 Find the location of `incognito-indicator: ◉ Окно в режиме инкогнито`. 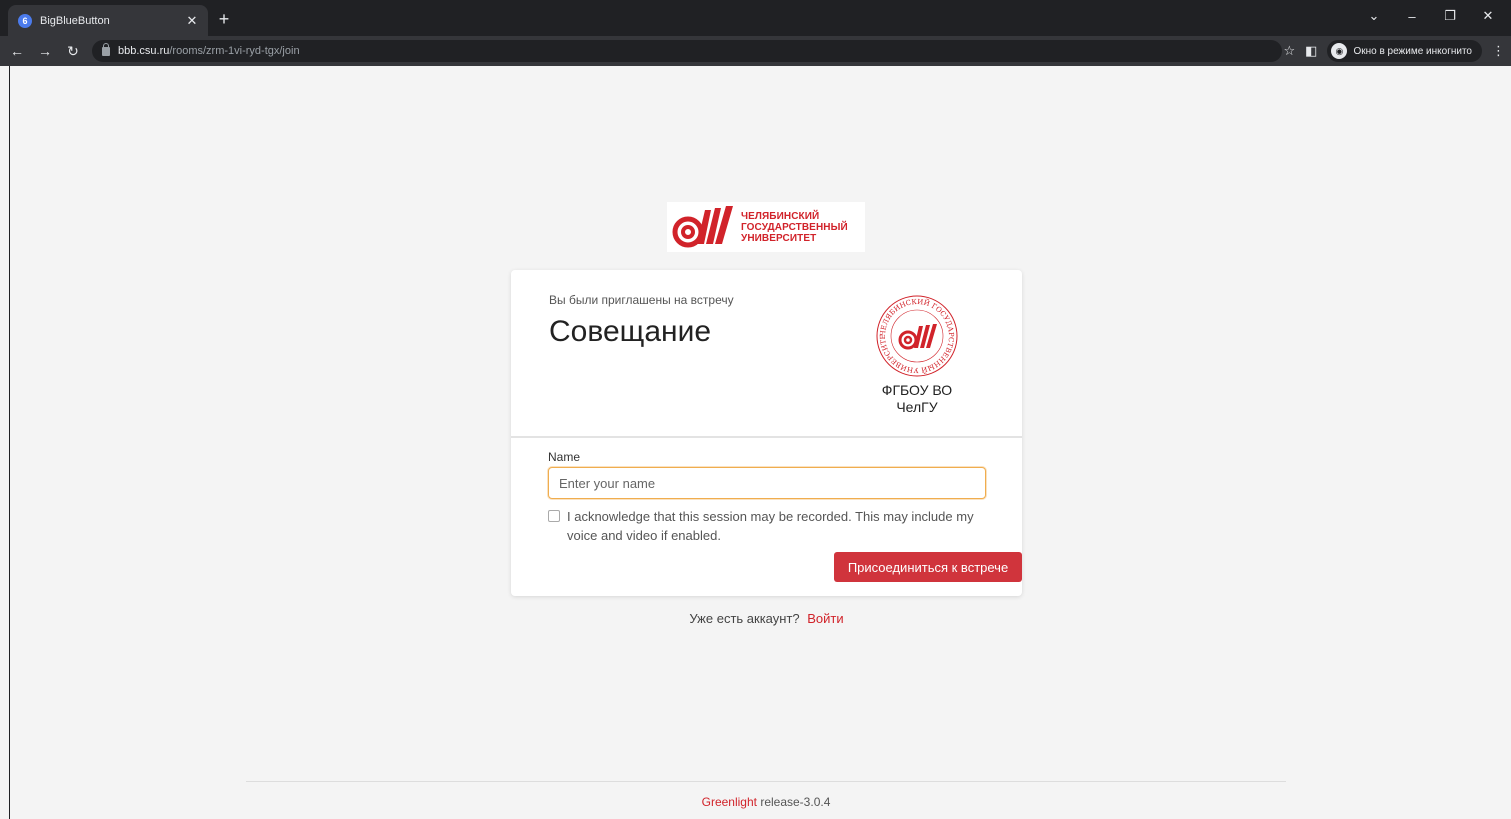

incognito-indicator: ◉ Окно в режиме инкогнито is located at coordinates (1404, 51).